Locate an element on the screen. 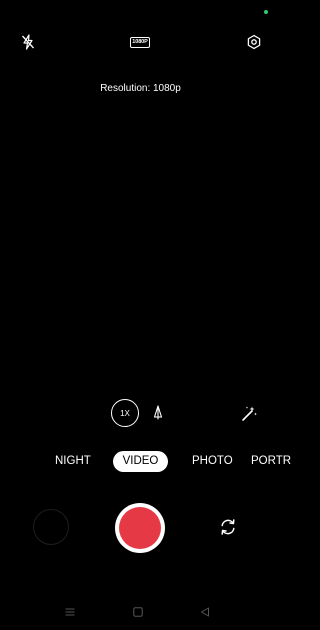 This screenshot has width=320, height=630. record-button-inner is located at coordinates (140, 528).